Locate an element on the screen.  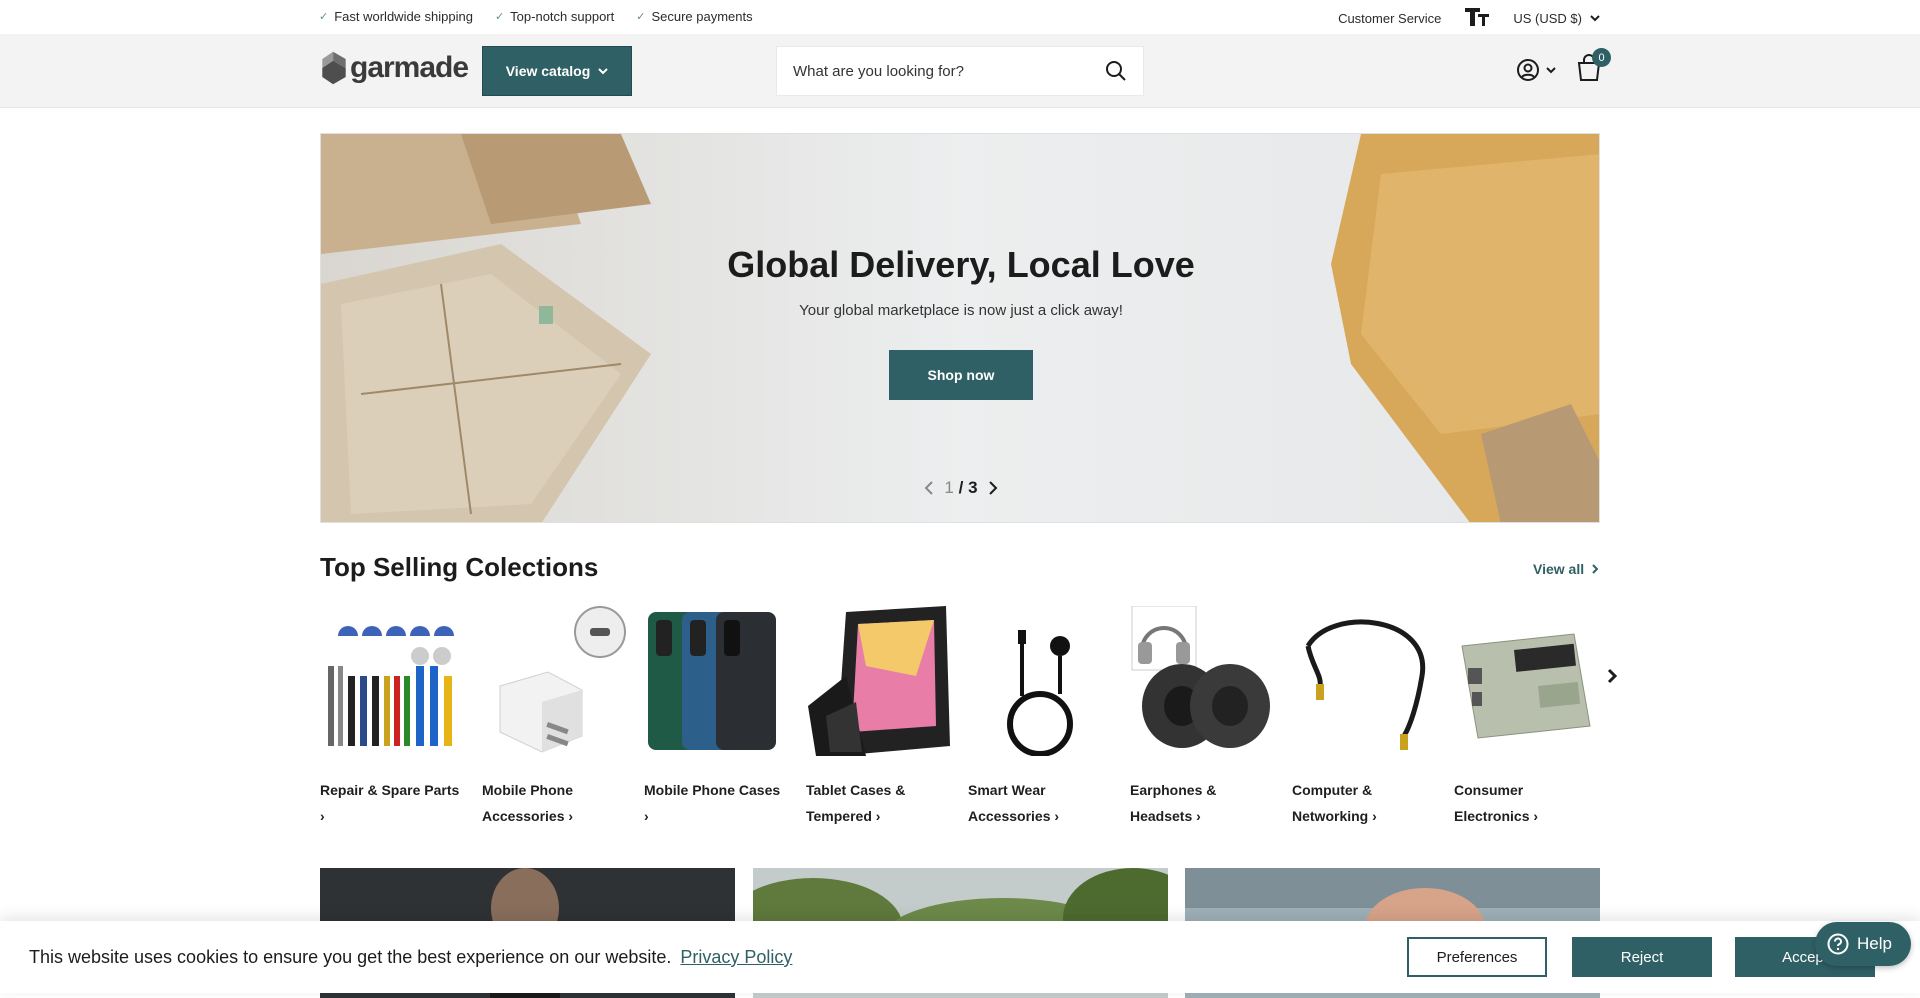
tablet-case-icon is located at coordinates (879, 681).